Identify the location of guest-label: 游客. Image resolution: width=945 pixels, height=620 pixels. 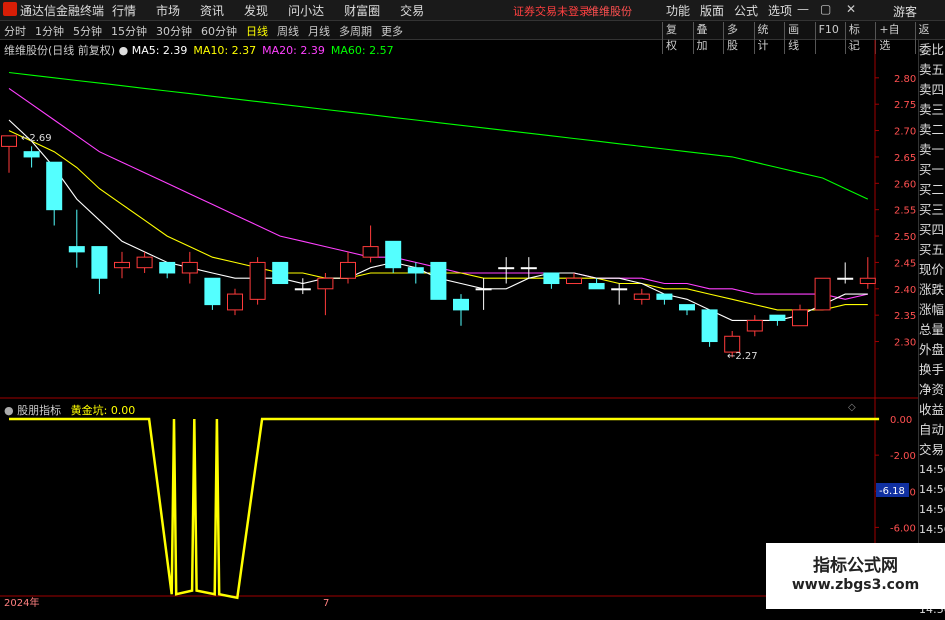
(905, 11).